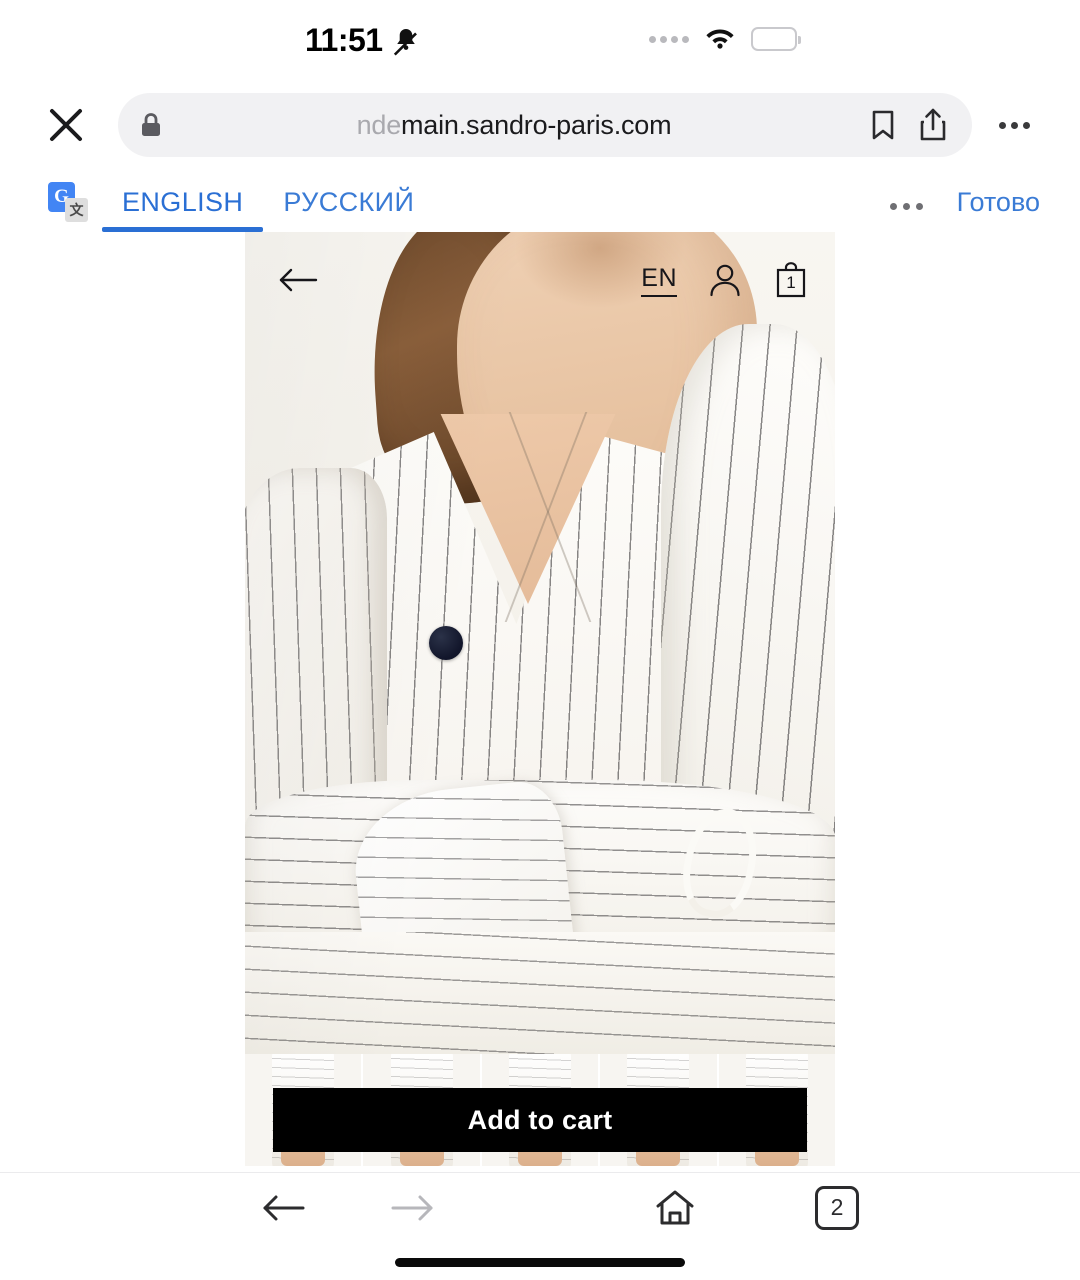  Describe the element at coordinates (348, 209) in the screenshot. I see `tab-russian: РУССКИЙ` at that location.